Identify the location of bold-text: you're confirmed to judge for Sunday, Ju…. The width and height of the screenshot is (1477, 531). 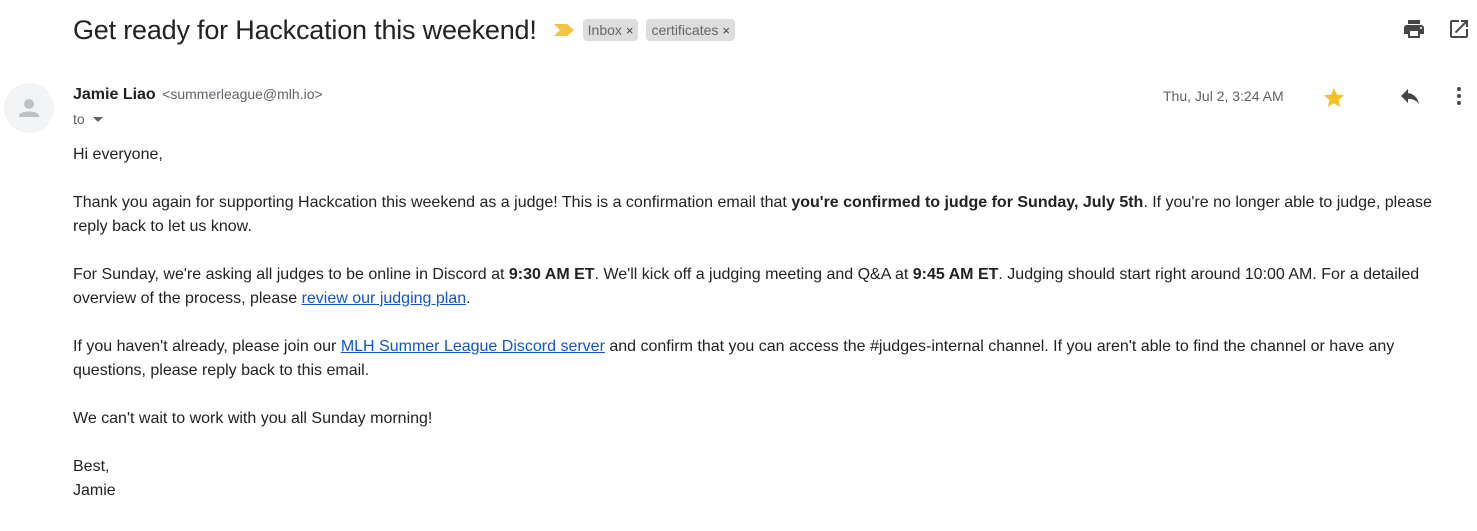
(967, 202).